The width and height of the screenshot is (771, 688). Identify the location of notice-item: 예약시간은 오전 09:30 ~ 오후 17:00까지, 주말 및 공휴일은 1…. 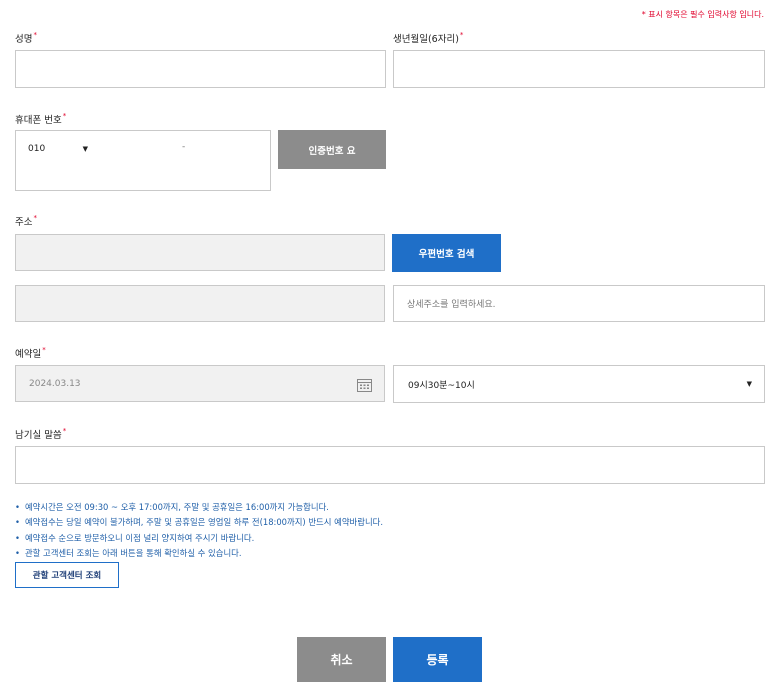
(199, 507).